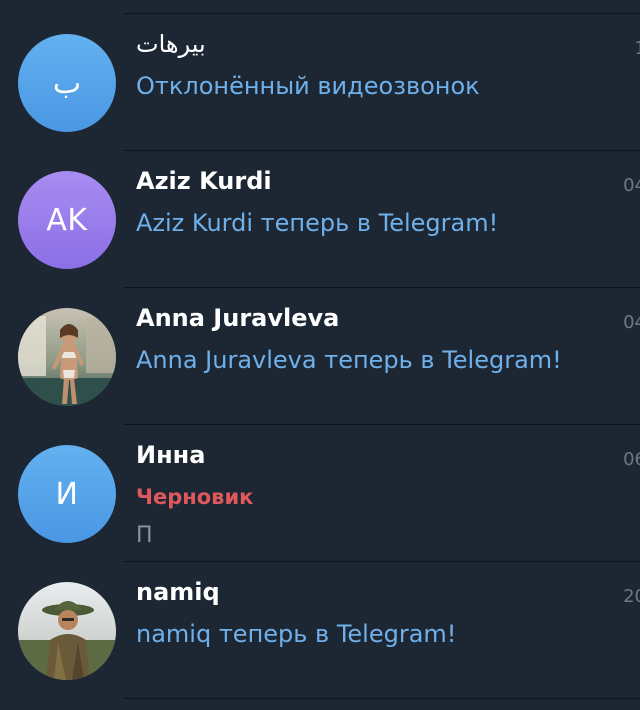  I want to click on chat-name: namiq, so click(178, 592).